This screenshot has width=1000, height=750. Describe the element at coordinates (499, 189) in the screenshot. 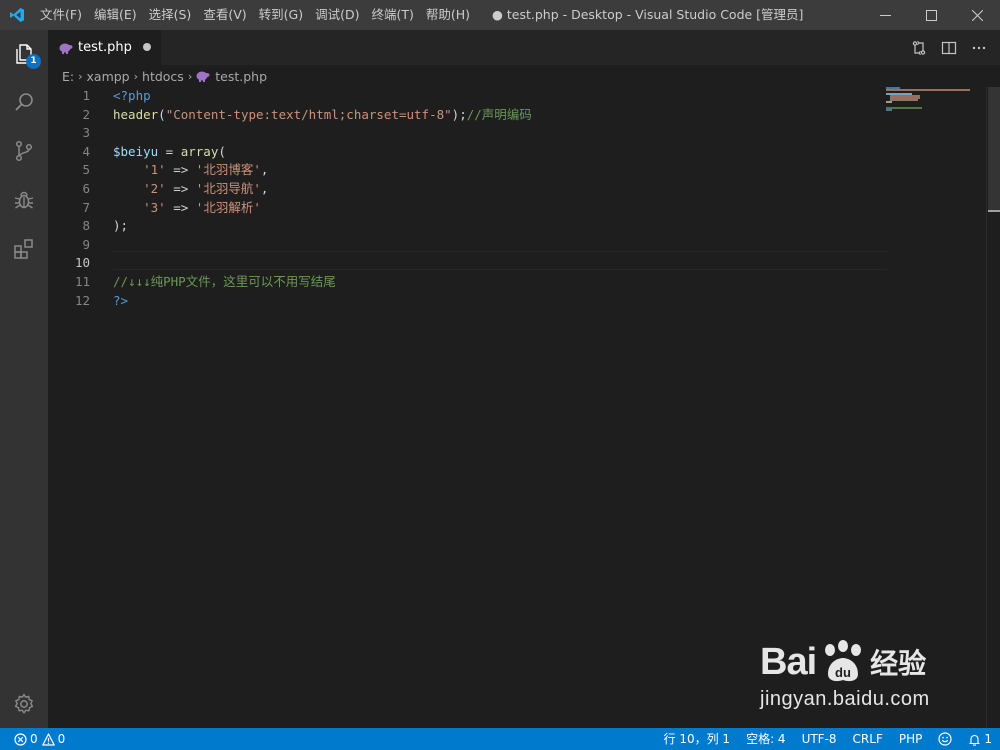

I see `code-line-6: '2' => '北羽导航',` at that location.